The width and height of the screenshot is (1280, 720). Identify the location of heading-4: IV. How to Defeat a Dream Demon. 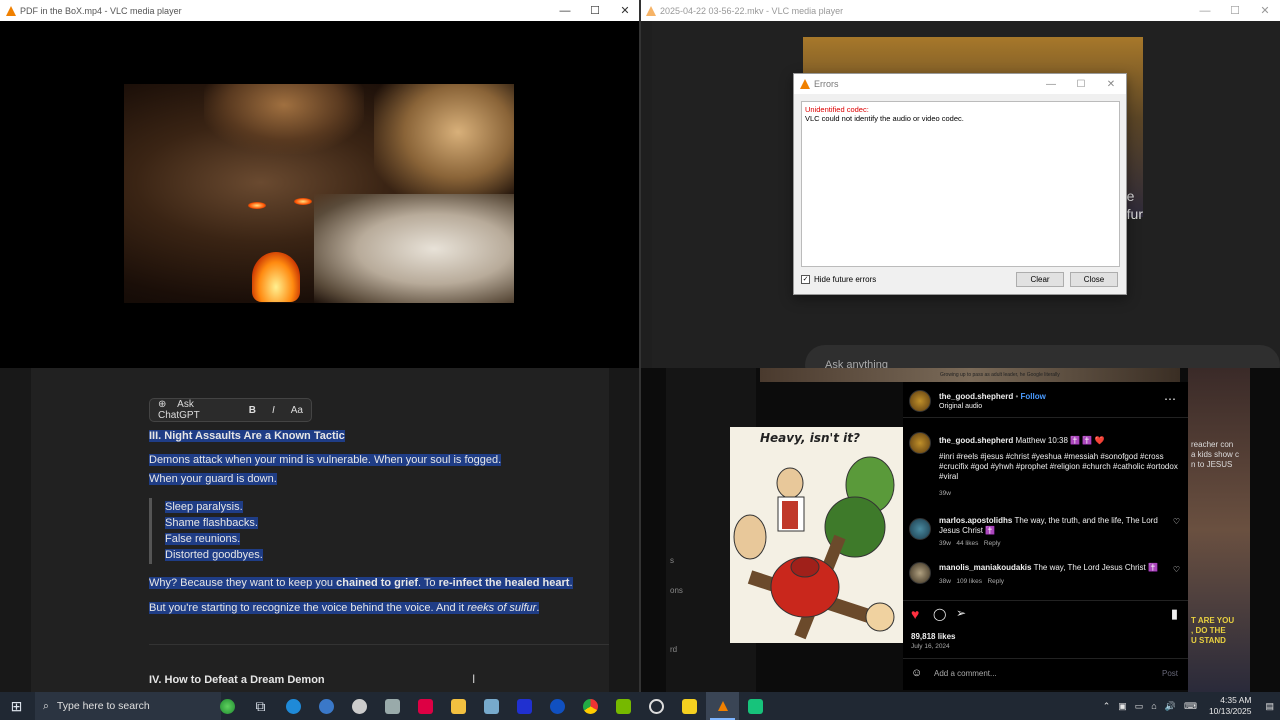
(237, 680).